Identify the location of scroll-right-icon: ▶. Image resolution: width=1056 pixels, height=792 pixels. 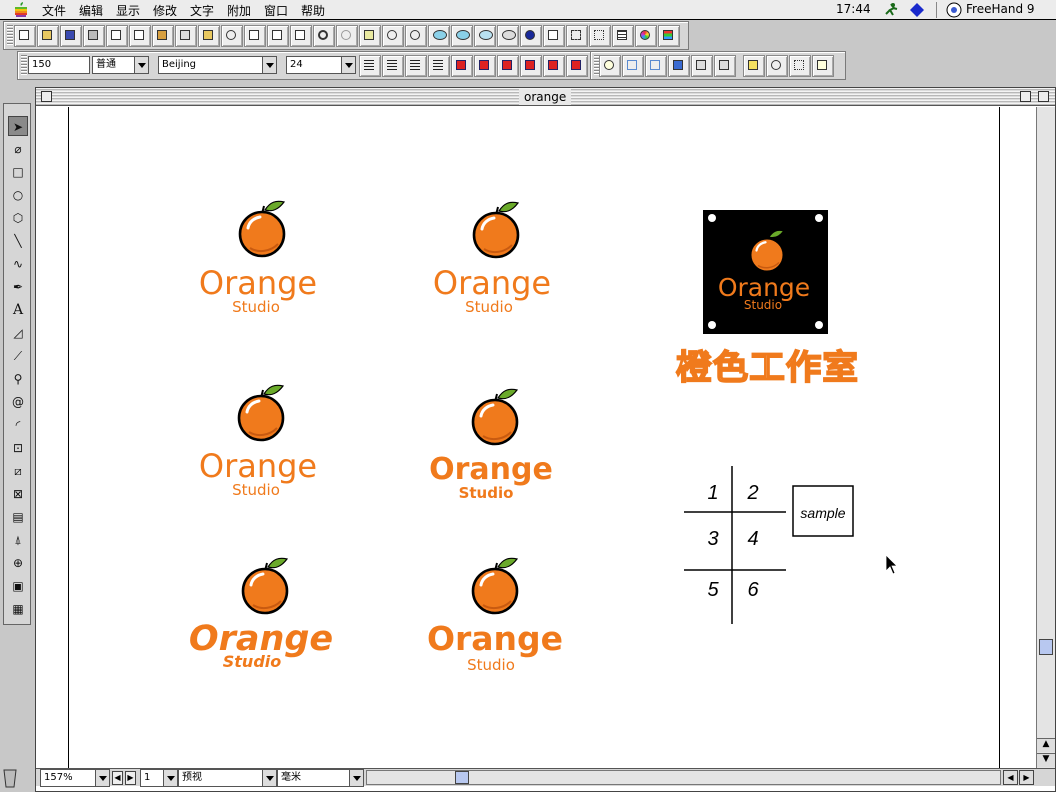
(1026, 777).